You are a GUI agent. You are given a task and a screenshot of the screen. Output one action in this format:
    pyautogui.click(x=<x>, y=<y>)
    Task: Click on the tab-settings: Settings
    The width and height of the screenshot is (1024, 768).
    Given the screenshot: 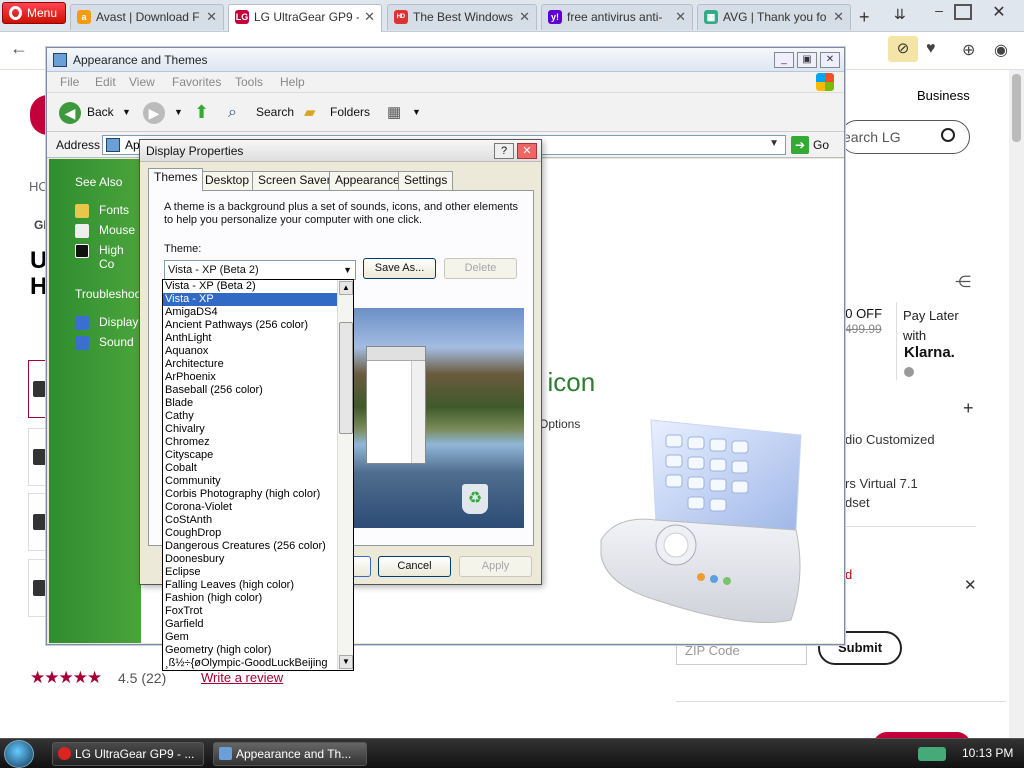 What is the action you would take?
    pyautogui.click(x=426, y=180)
    